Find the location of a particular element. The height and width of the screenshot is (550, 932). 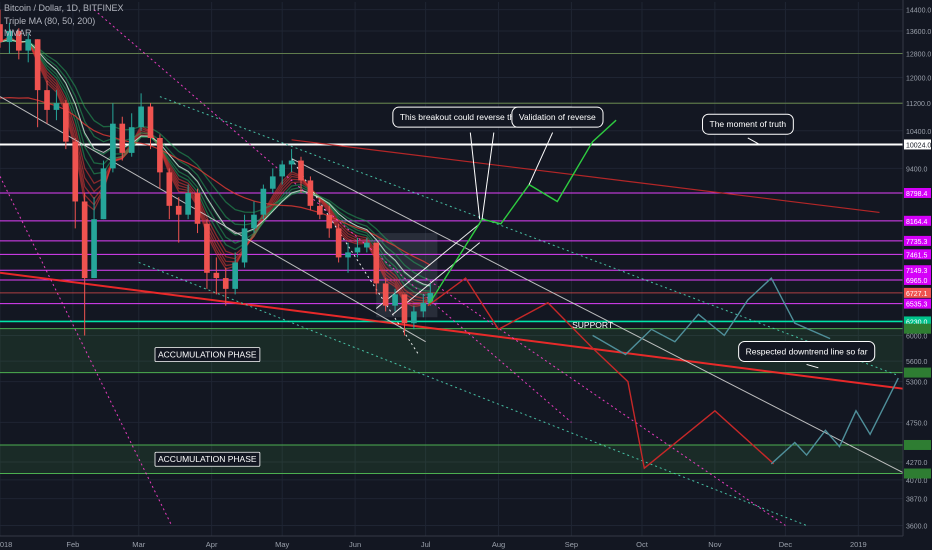

time-tick-label: Jul is located at coordinates (426, 544).